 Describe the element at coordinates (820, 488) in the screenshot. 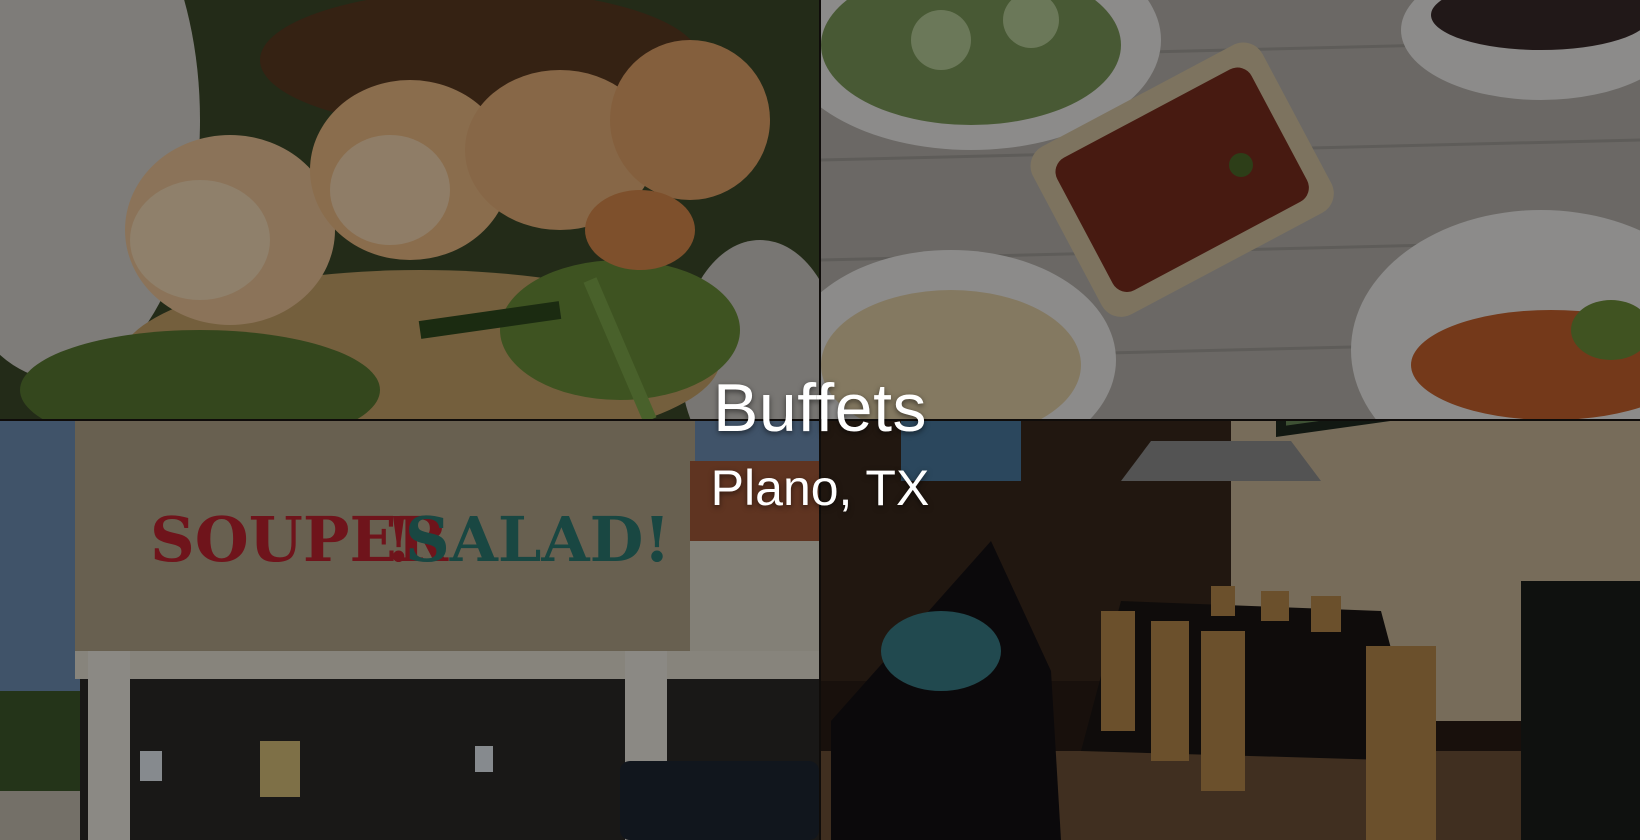

I see `location-subtitle: Plano, TX` at that location.